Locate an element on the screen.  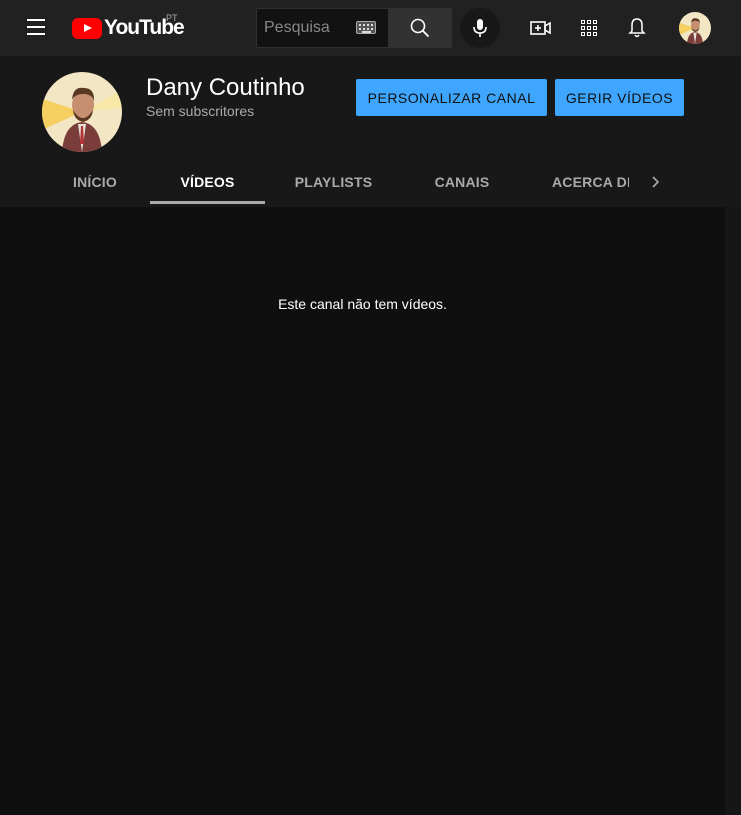
top-bar: YouTube PT is located at coordinates (370, 28).